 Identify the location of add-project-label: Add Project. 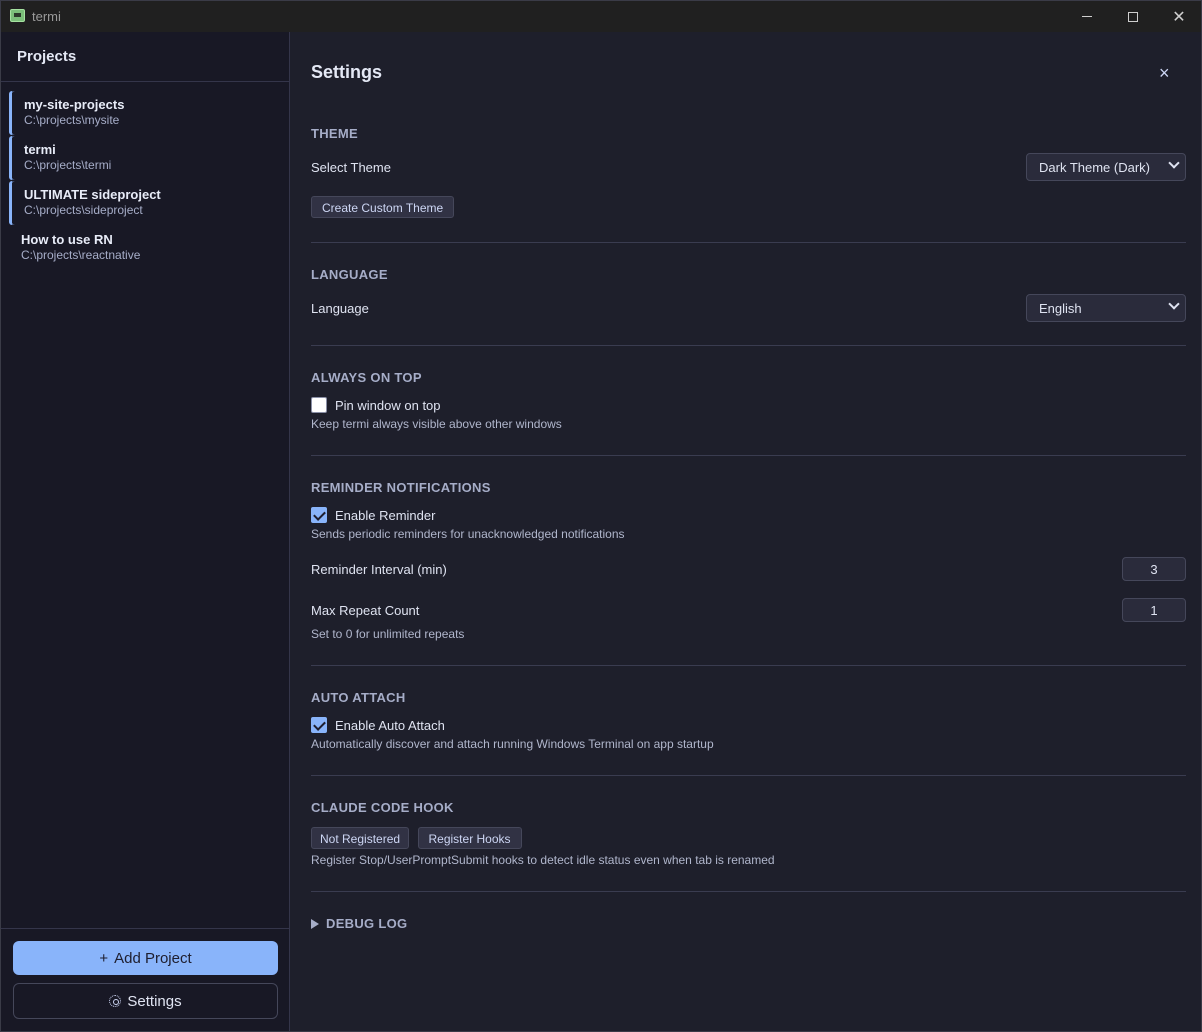
(153, 958).